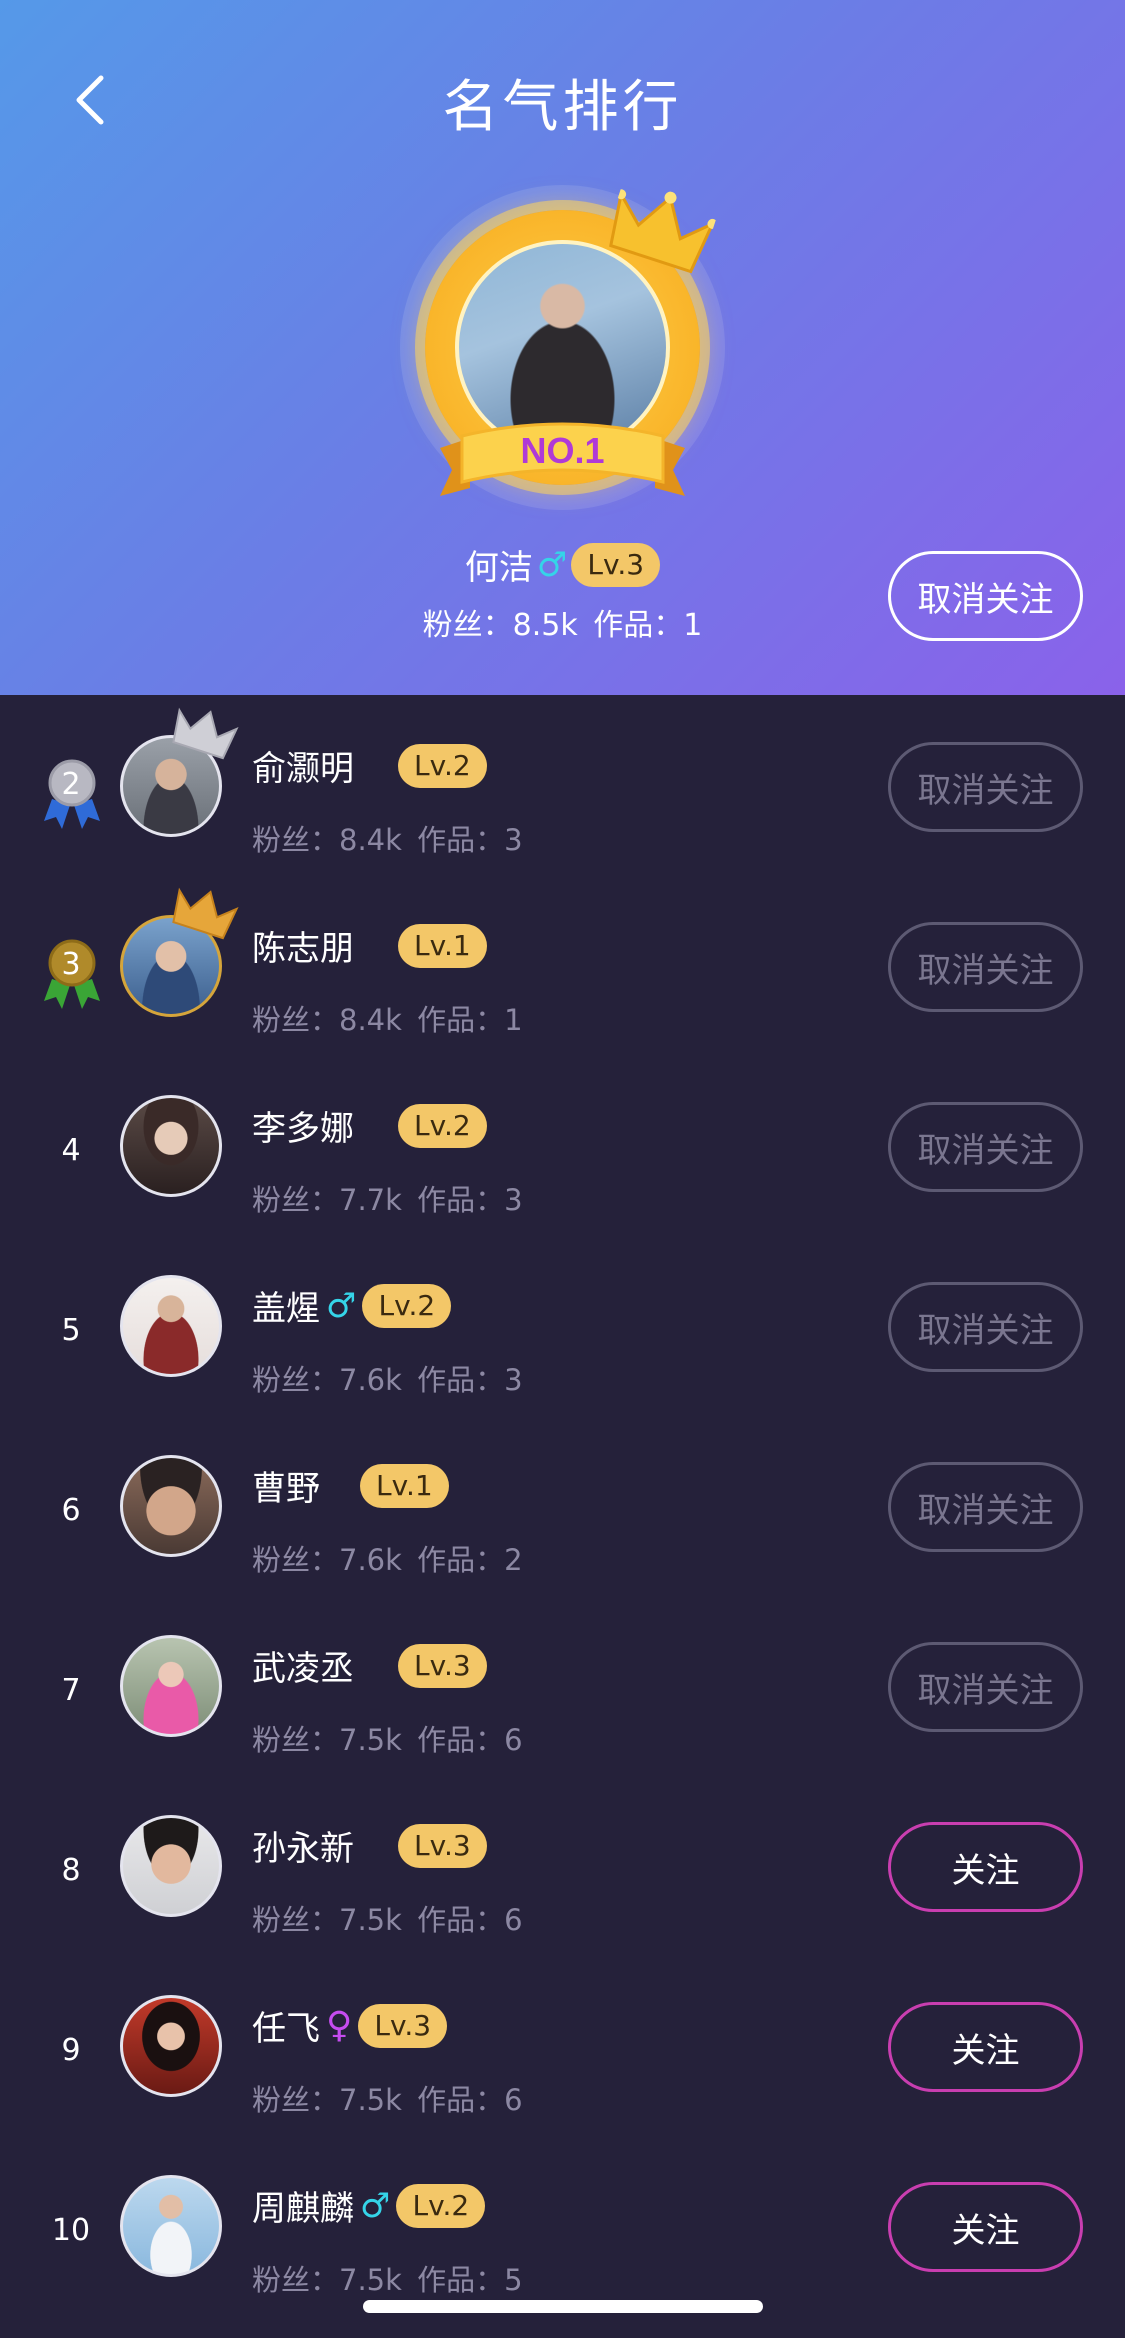 This screenshot has height=2338, width=1125. I want to click on rank-number: 2, so click(71, 784).